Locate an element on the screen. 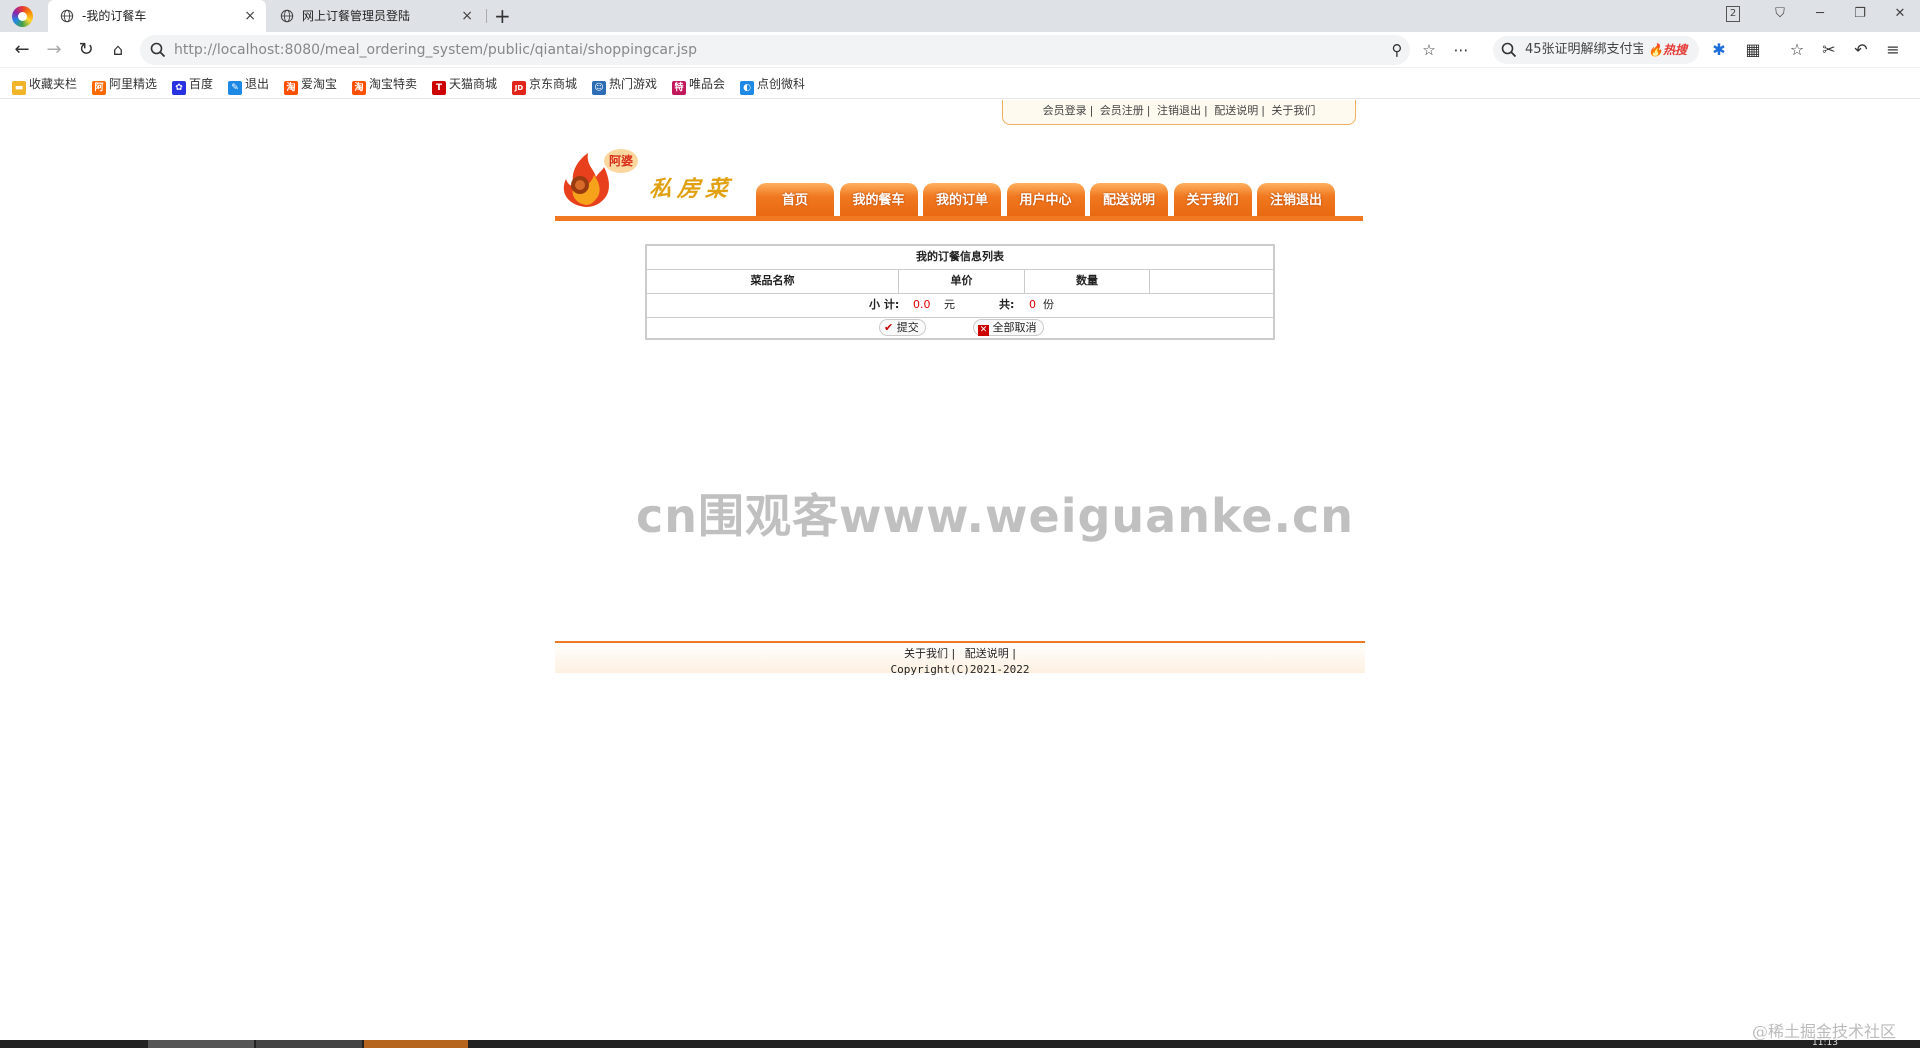  bookmark-label: 爱淘宝 is located at coordinates (319, 84).